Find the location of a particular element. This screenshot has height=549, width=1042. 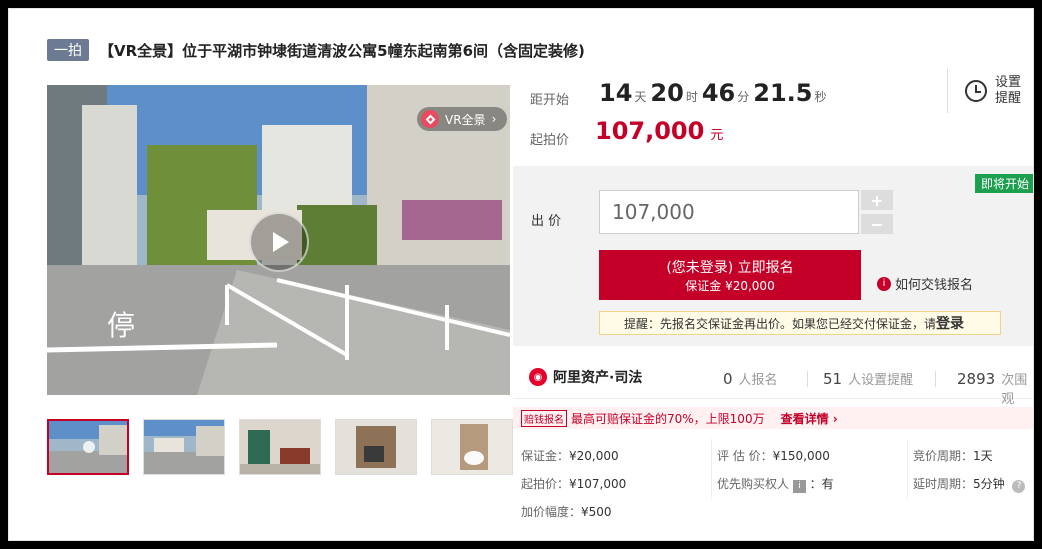

info-icon: i is located at coordinates (884, 283).